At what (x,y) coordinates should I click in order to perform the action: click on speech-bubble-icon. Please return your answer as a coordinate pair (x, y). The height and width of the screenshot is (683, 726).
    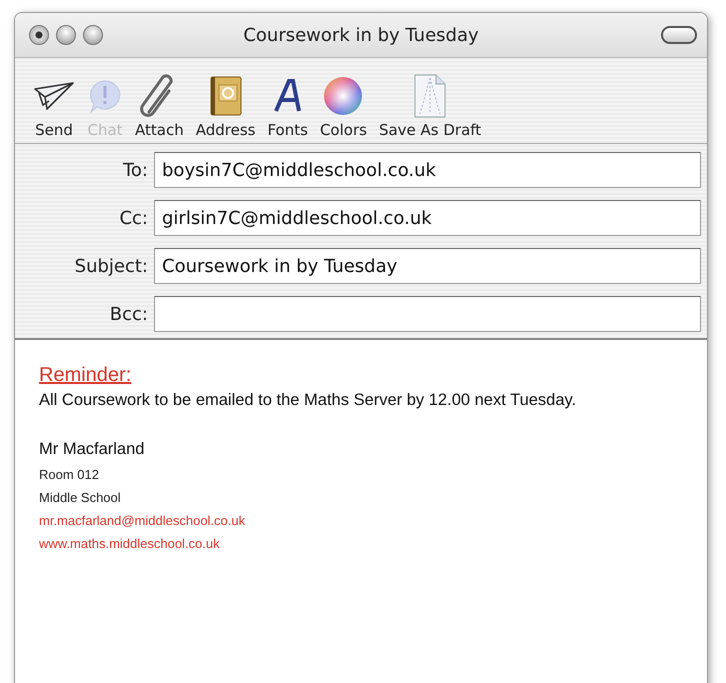
    Looking at the image, I should click on (105, 96).